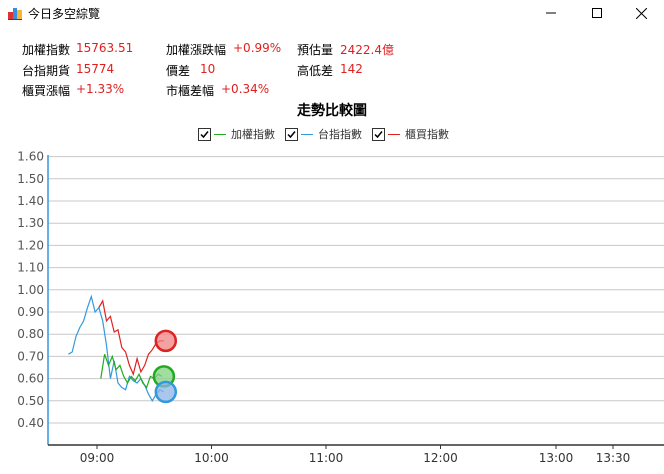 Image resolution: width=664 pixels, height=474 pixels. What do you see at coordinates (30, 423) in the screenshot?
I see `y-tick-label: 0.40` at bounding box center [30, 423].